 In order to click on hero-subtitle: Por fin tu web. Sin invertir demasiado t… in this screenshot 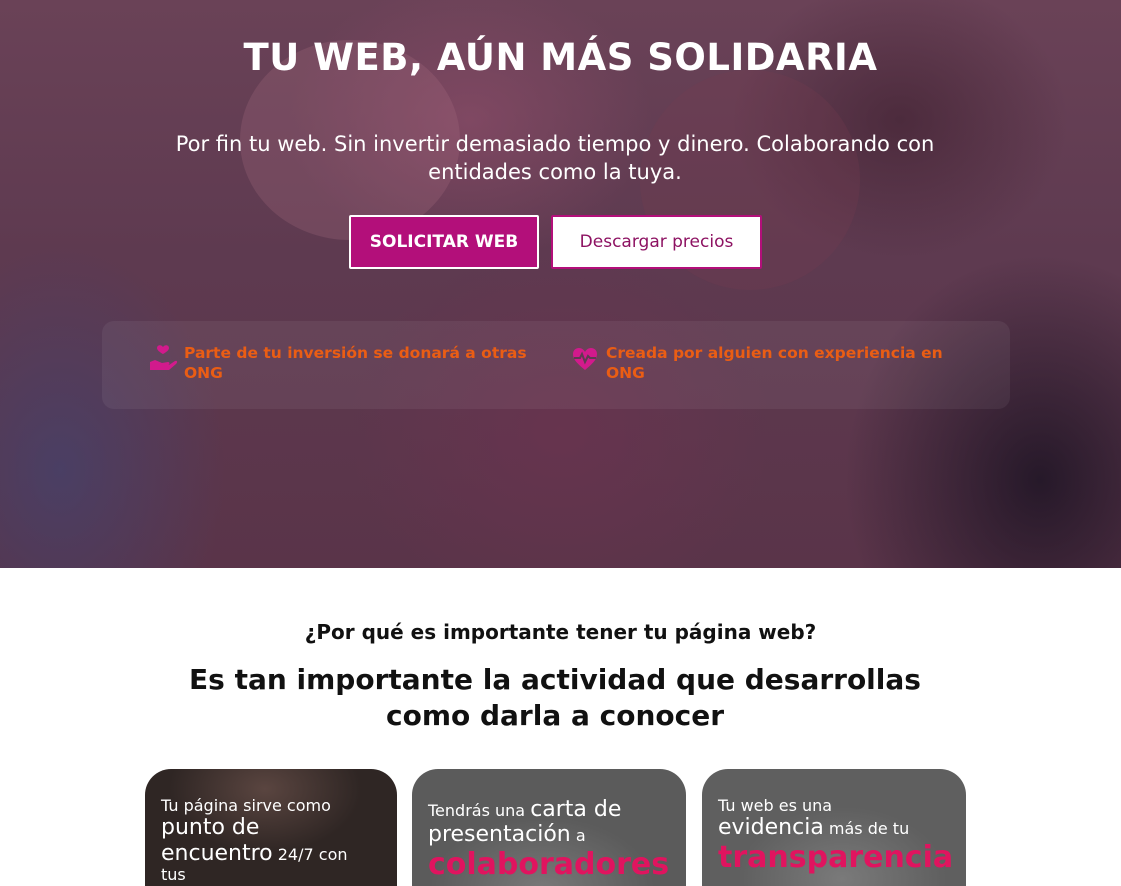, I will do `click(555, 158)`.